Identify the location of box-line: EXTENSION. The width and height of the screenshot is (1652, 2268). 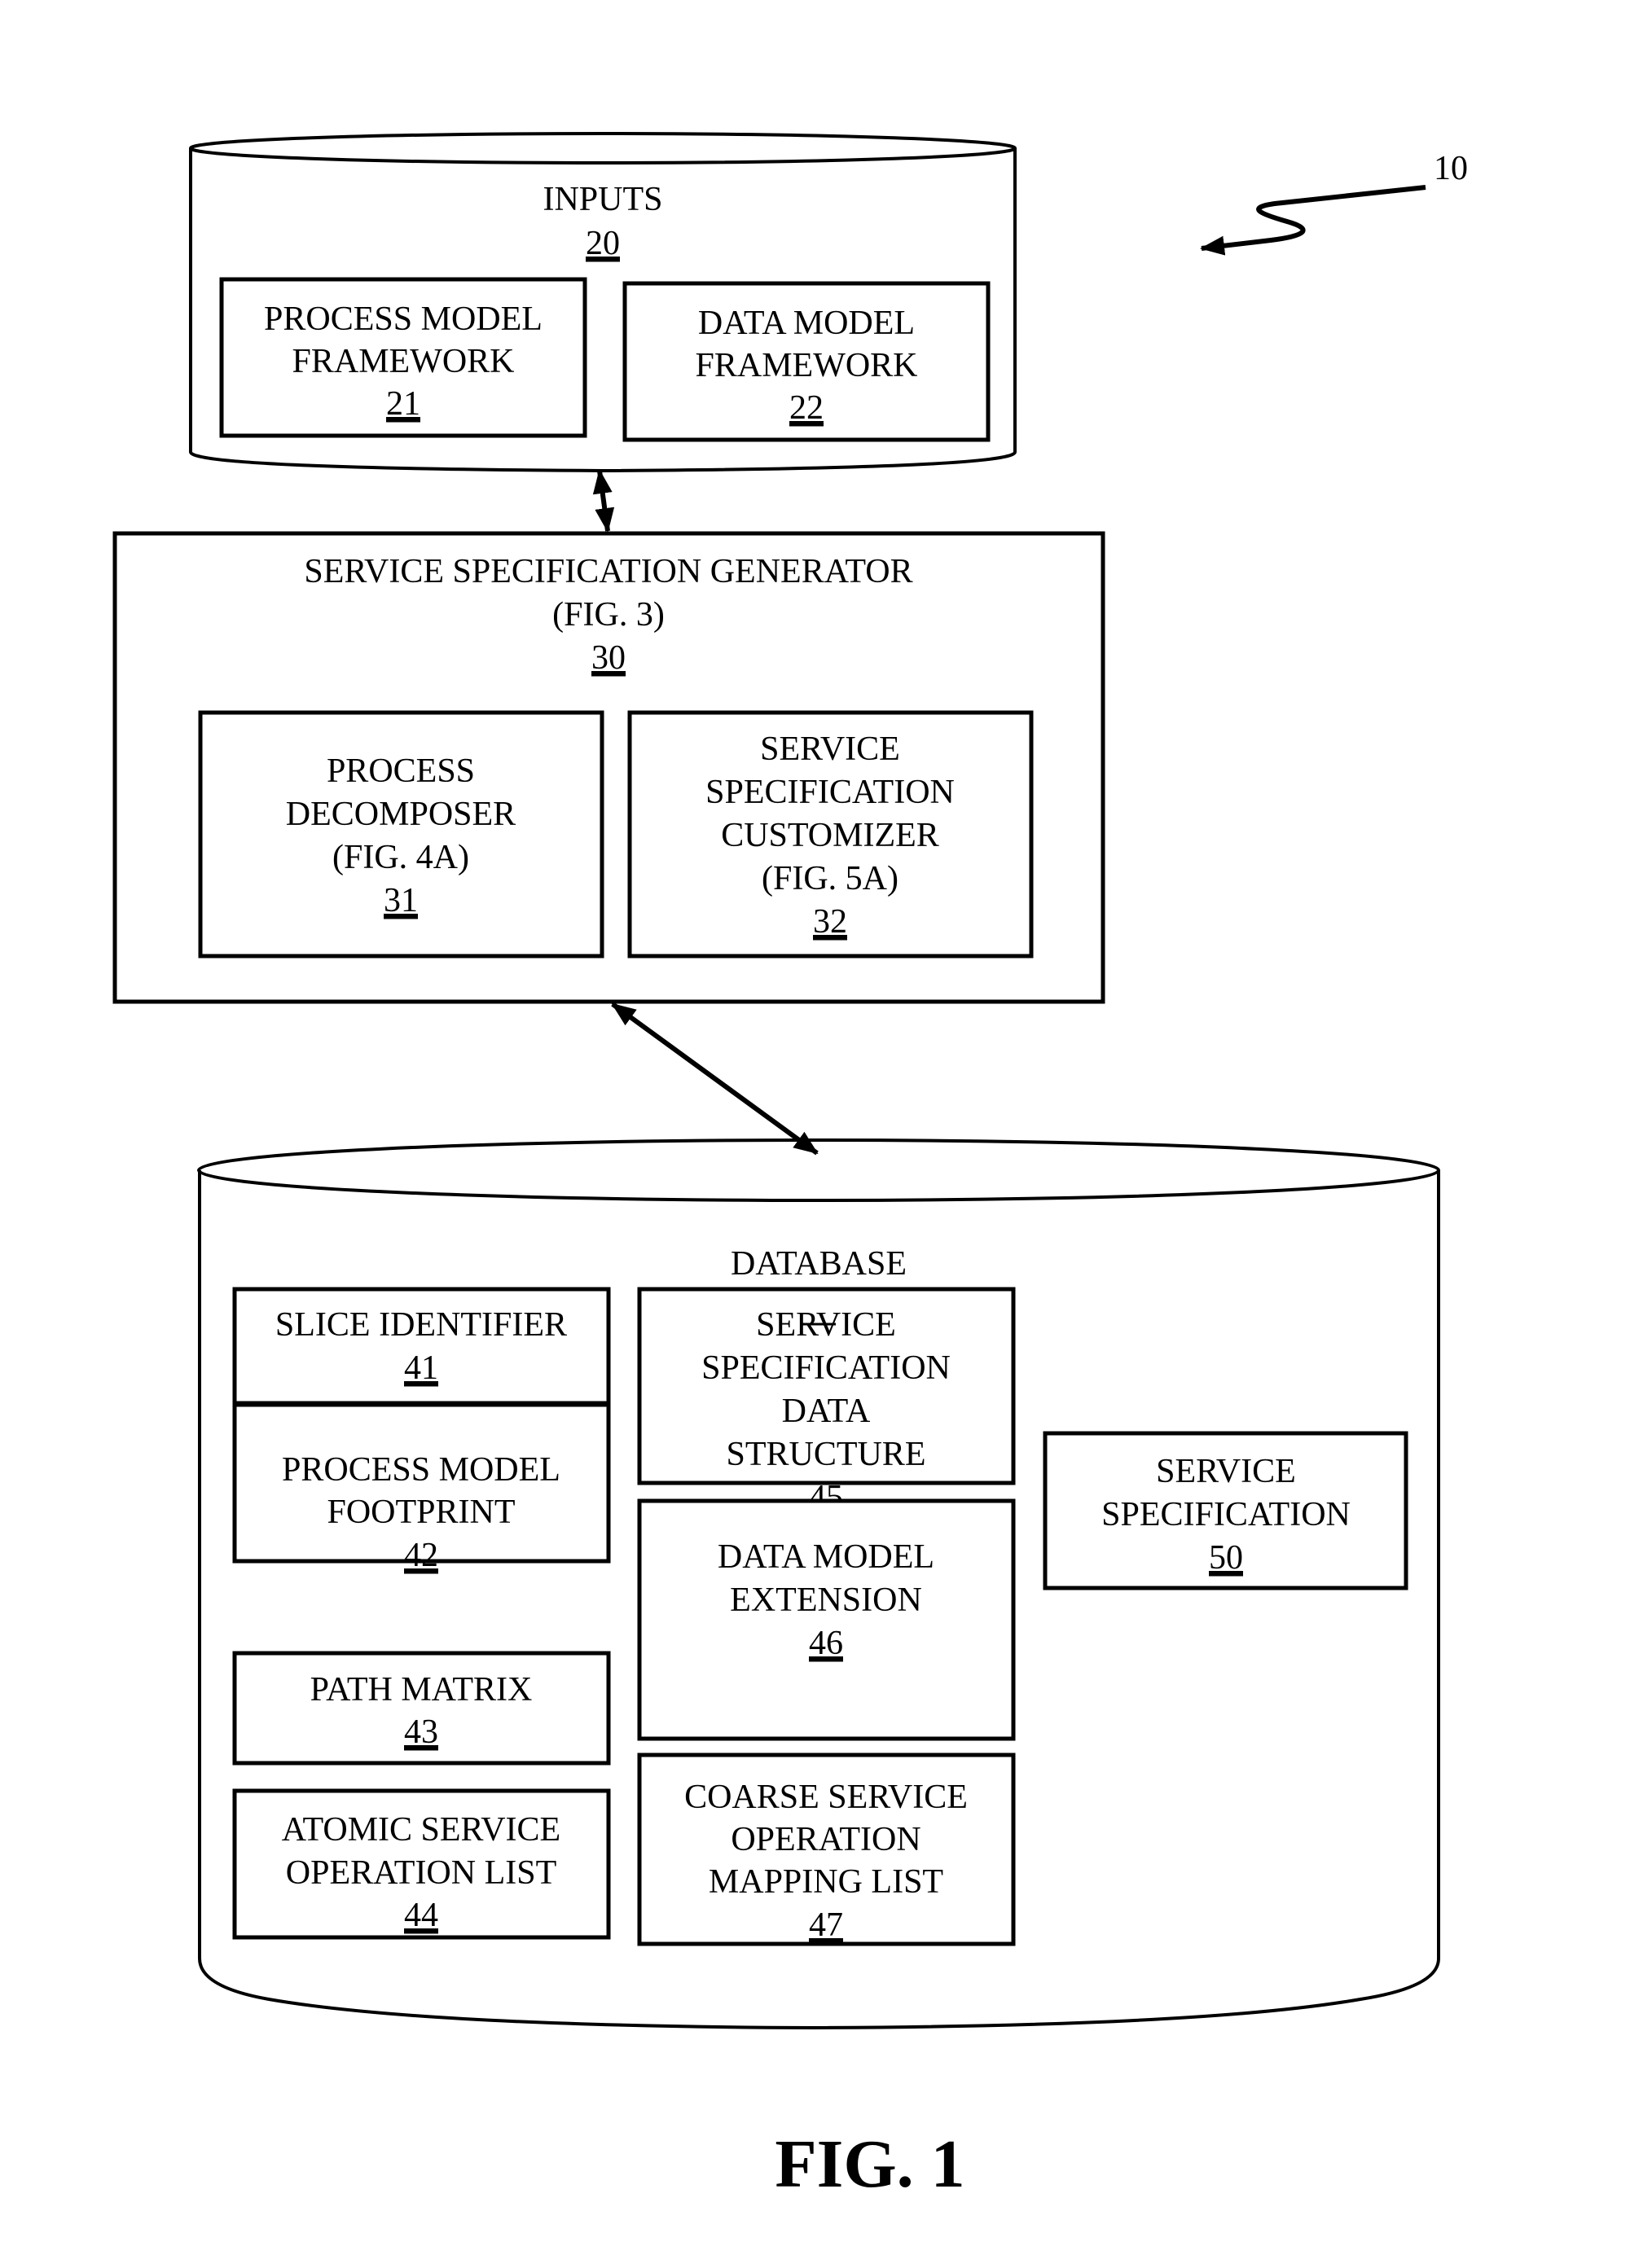
(826, 1600).